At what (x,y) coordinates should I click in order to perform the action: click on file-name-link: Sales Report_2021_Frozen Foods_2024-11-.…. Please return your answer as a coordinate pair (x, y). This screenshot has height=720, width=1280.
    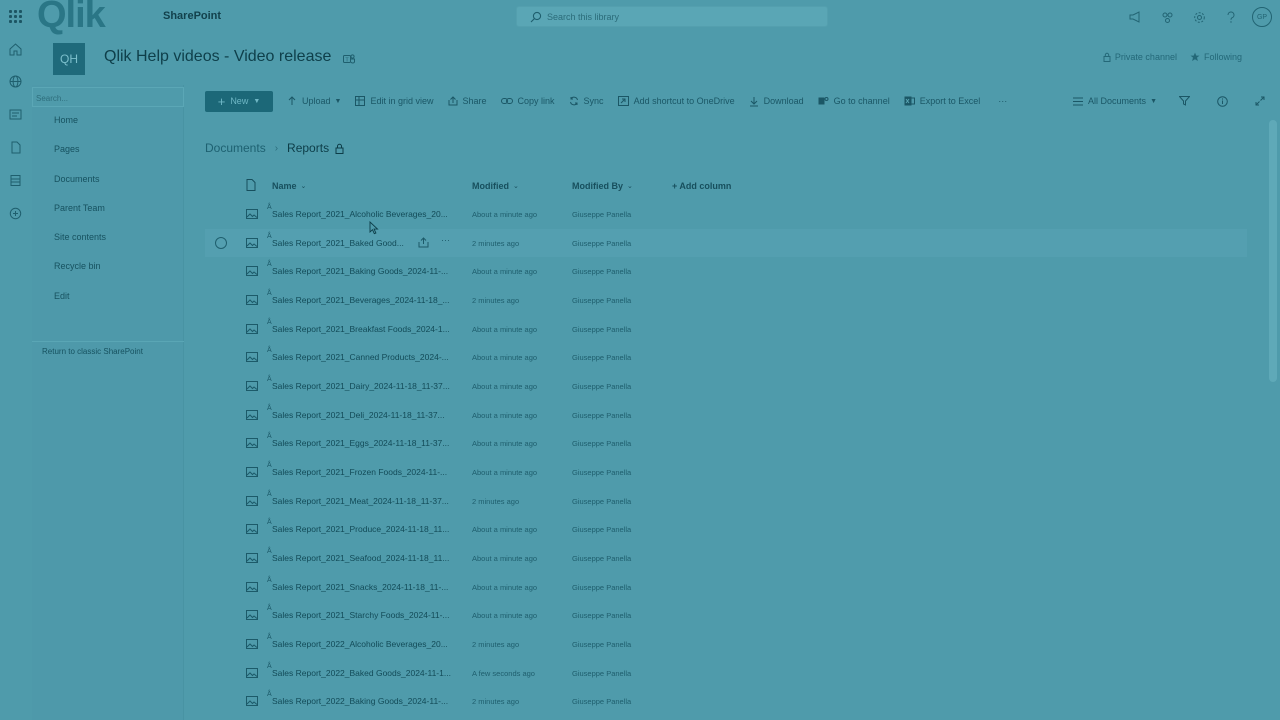
    Looking at the image, I should click on (365, 472).